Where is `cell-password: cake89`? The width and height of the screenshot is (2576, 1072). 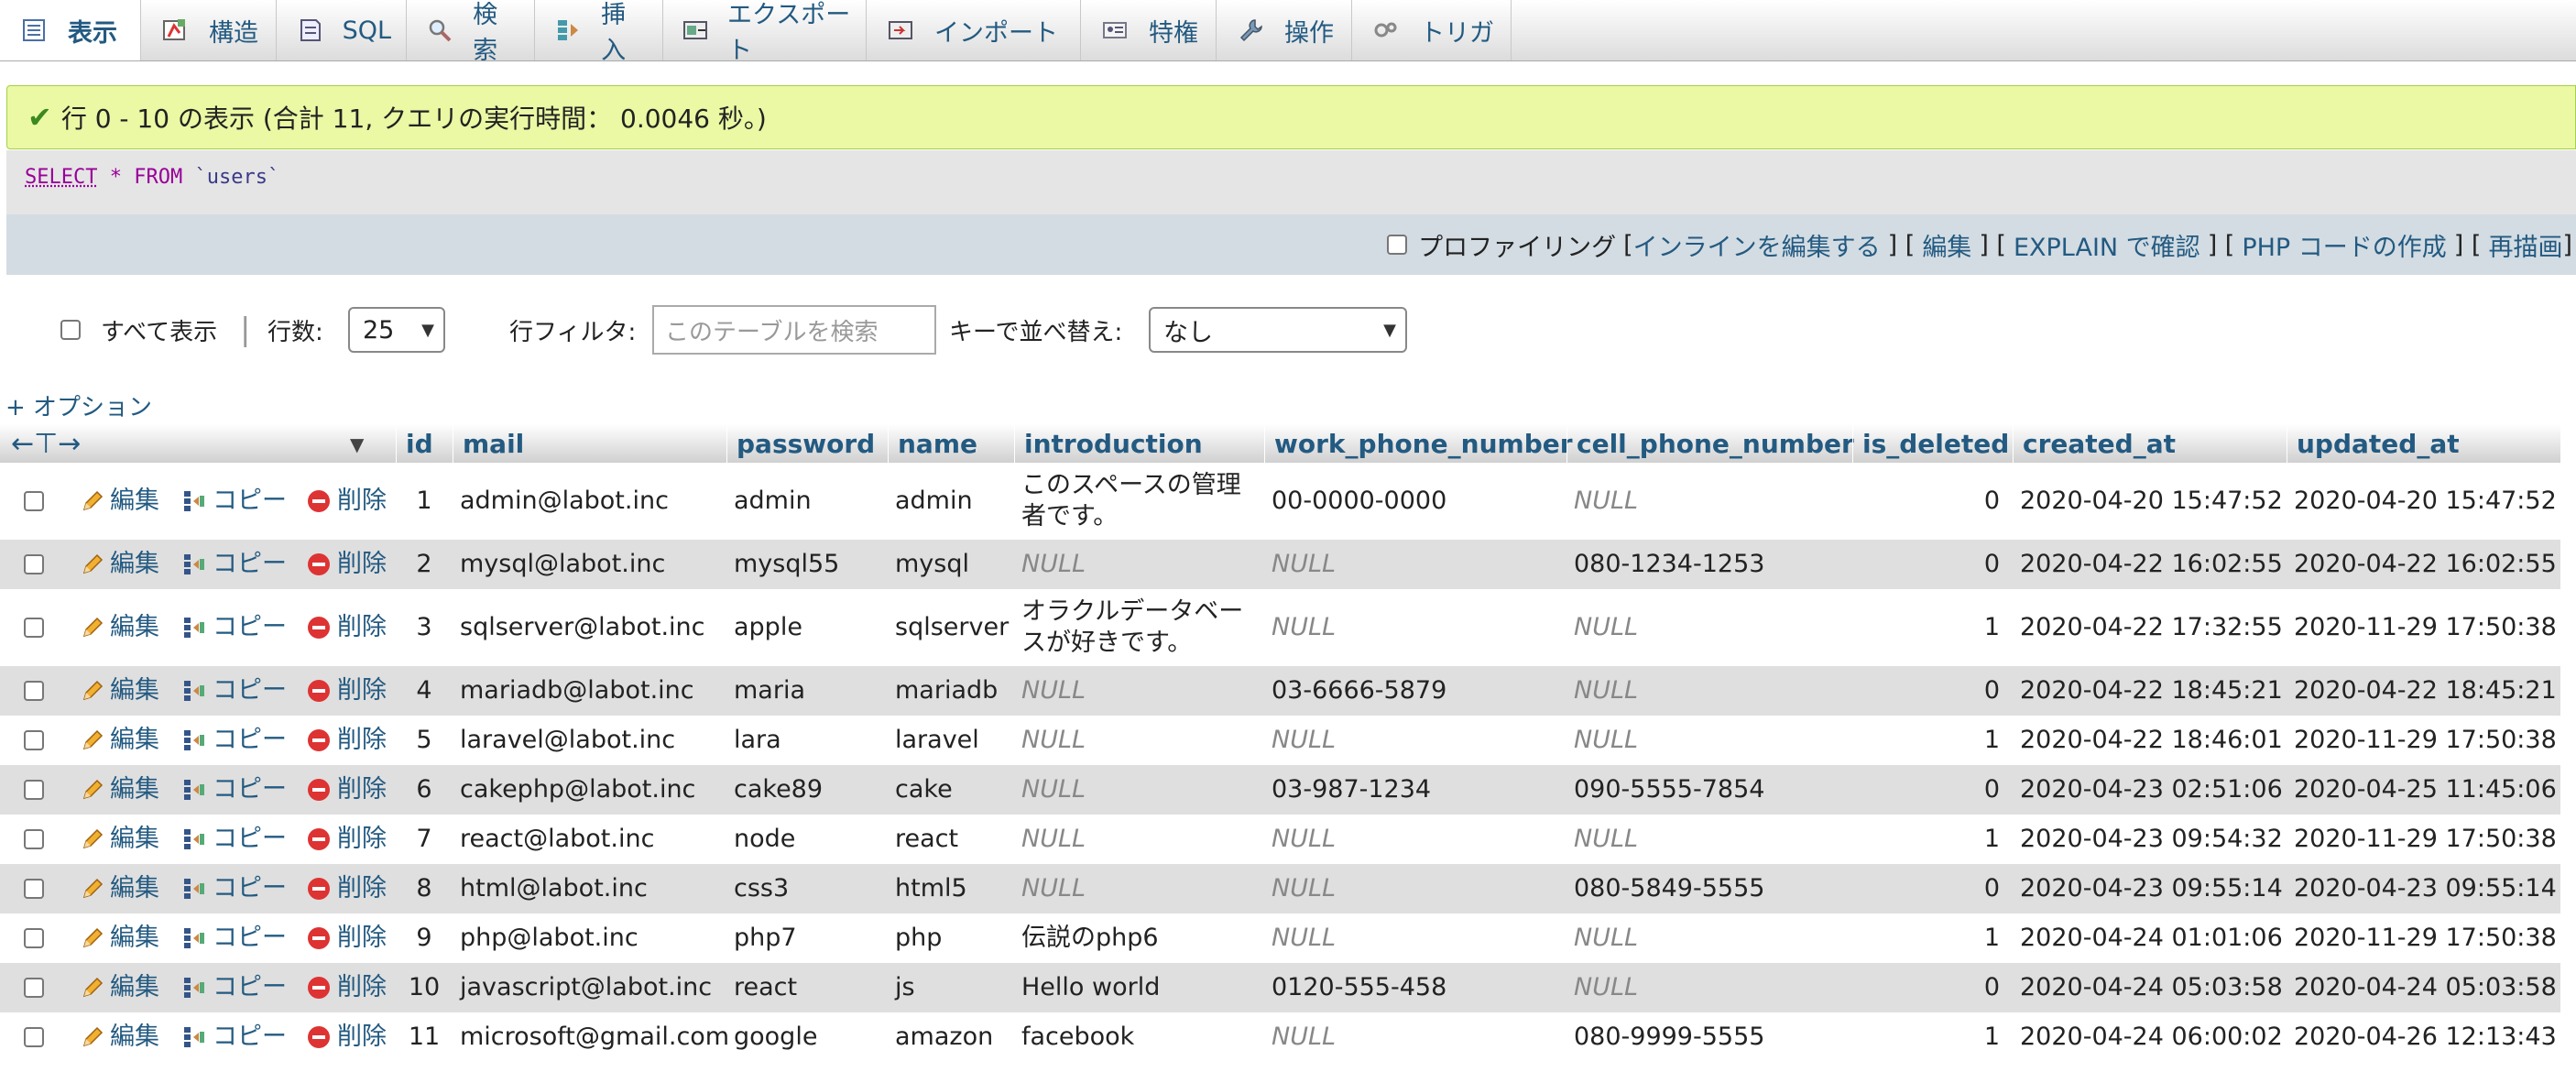
cell-password: cake89 is located at coordinates (807, 790).